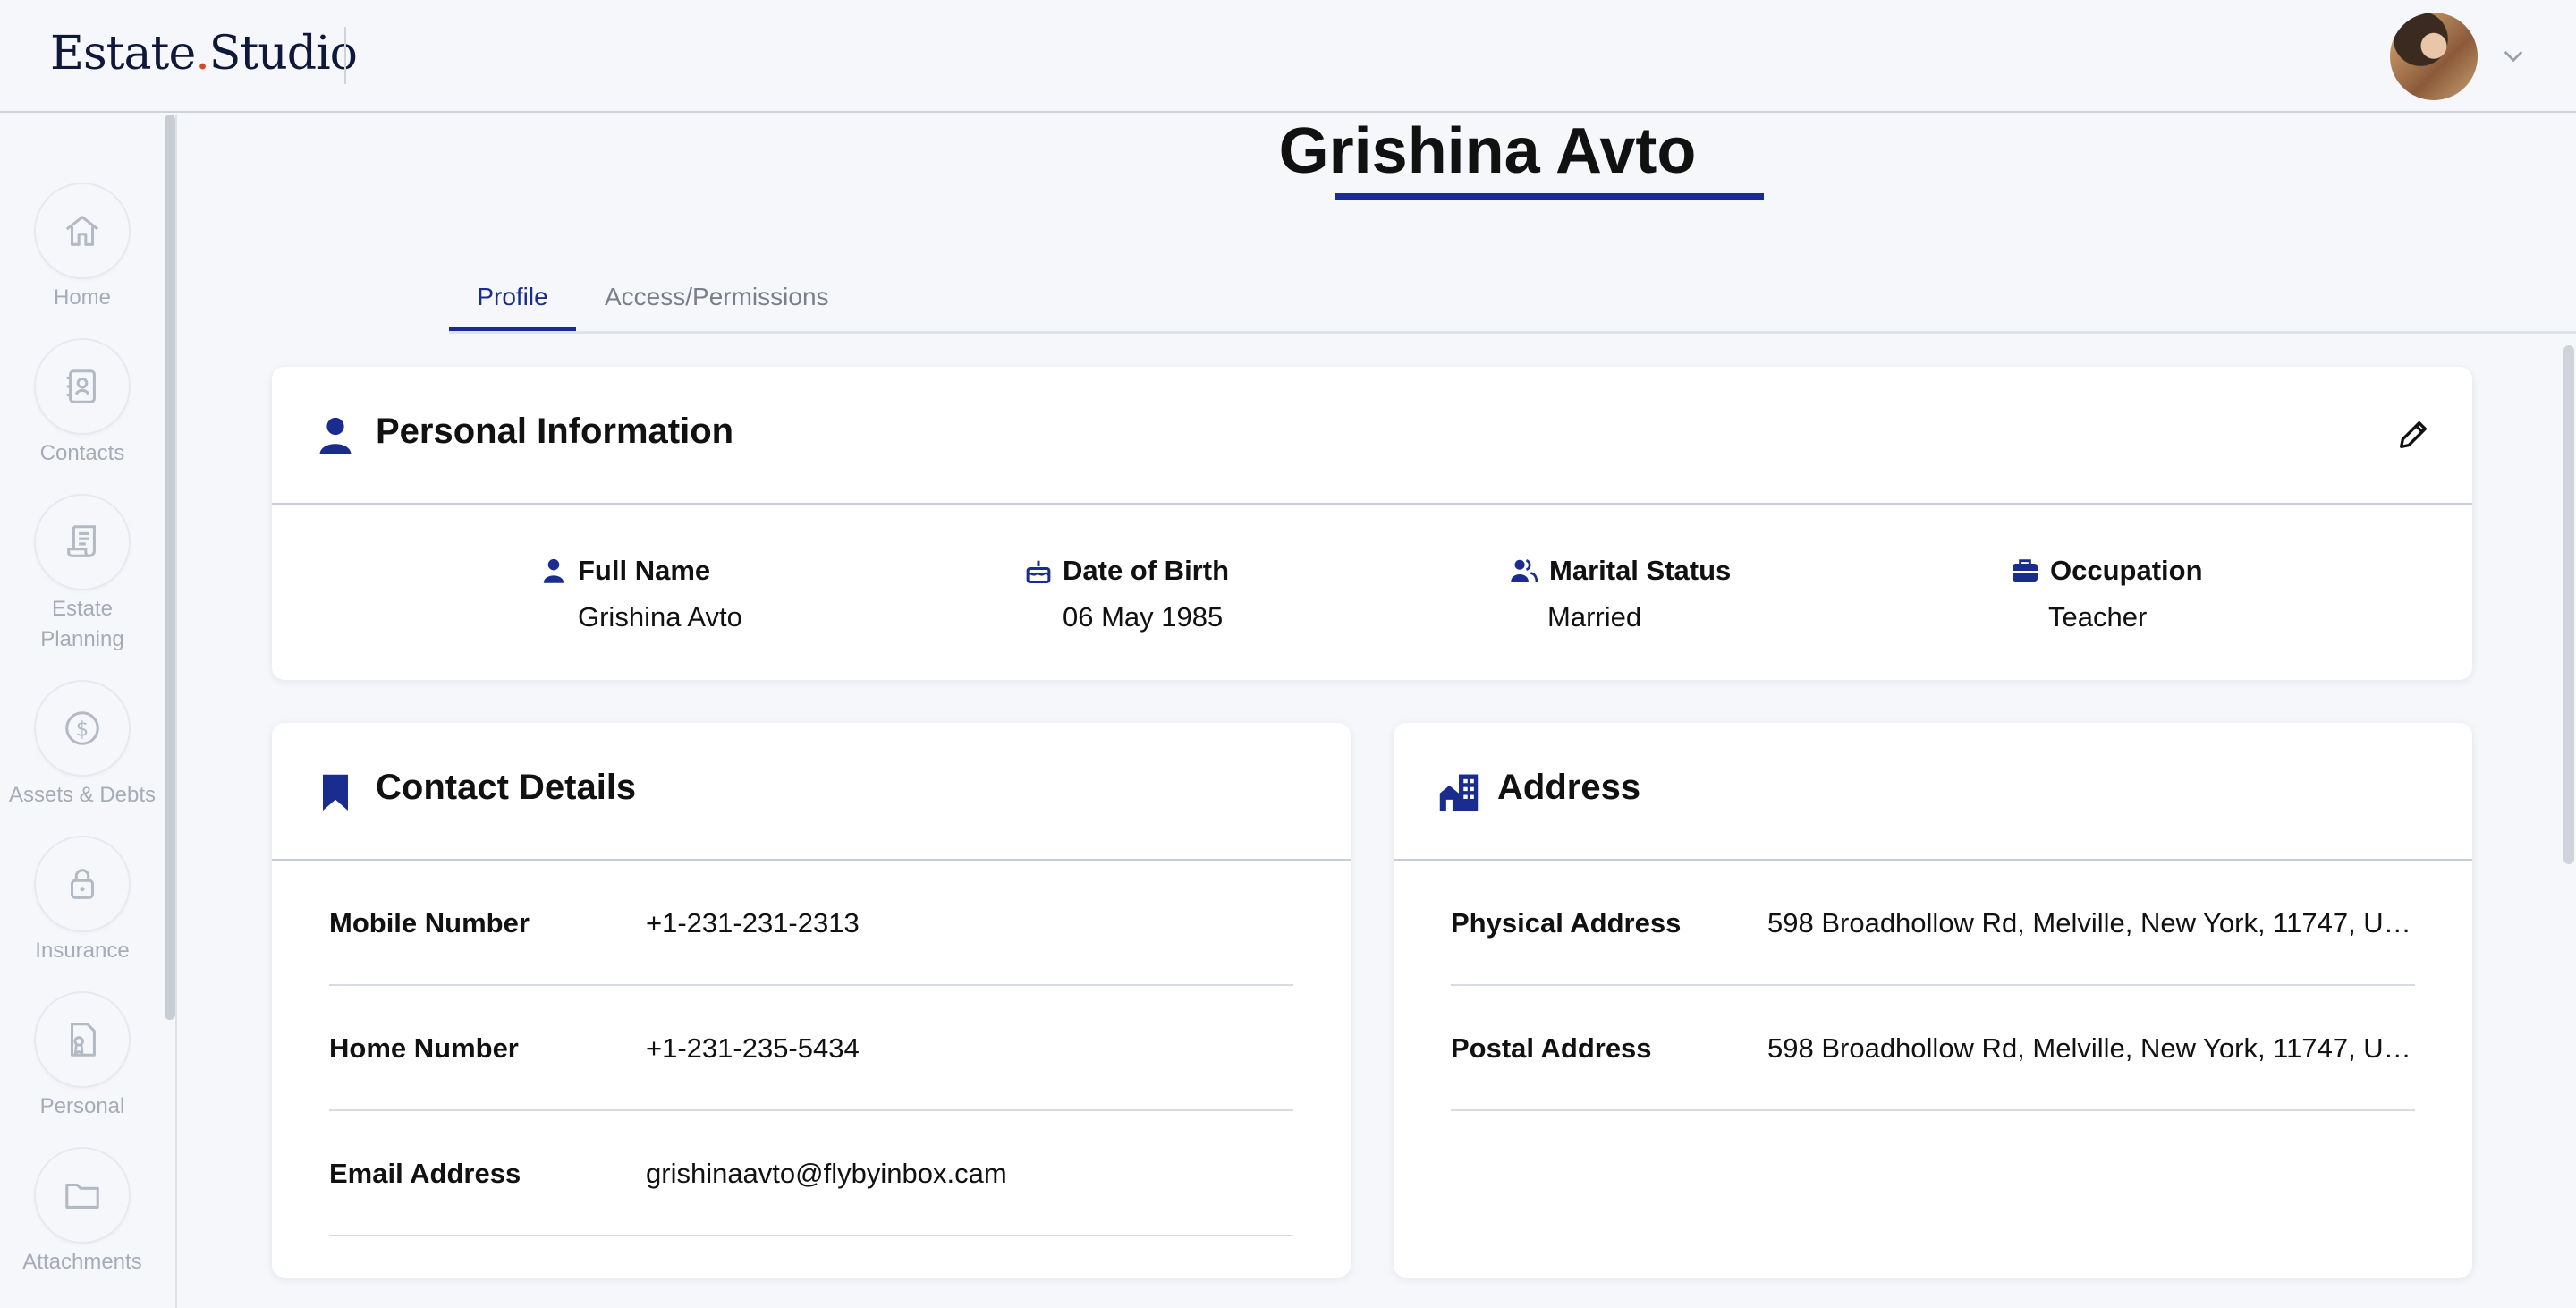 The height and width of the screenshot is (1308, 2576). I want to click on bookmark-icon, so click(335, 792).